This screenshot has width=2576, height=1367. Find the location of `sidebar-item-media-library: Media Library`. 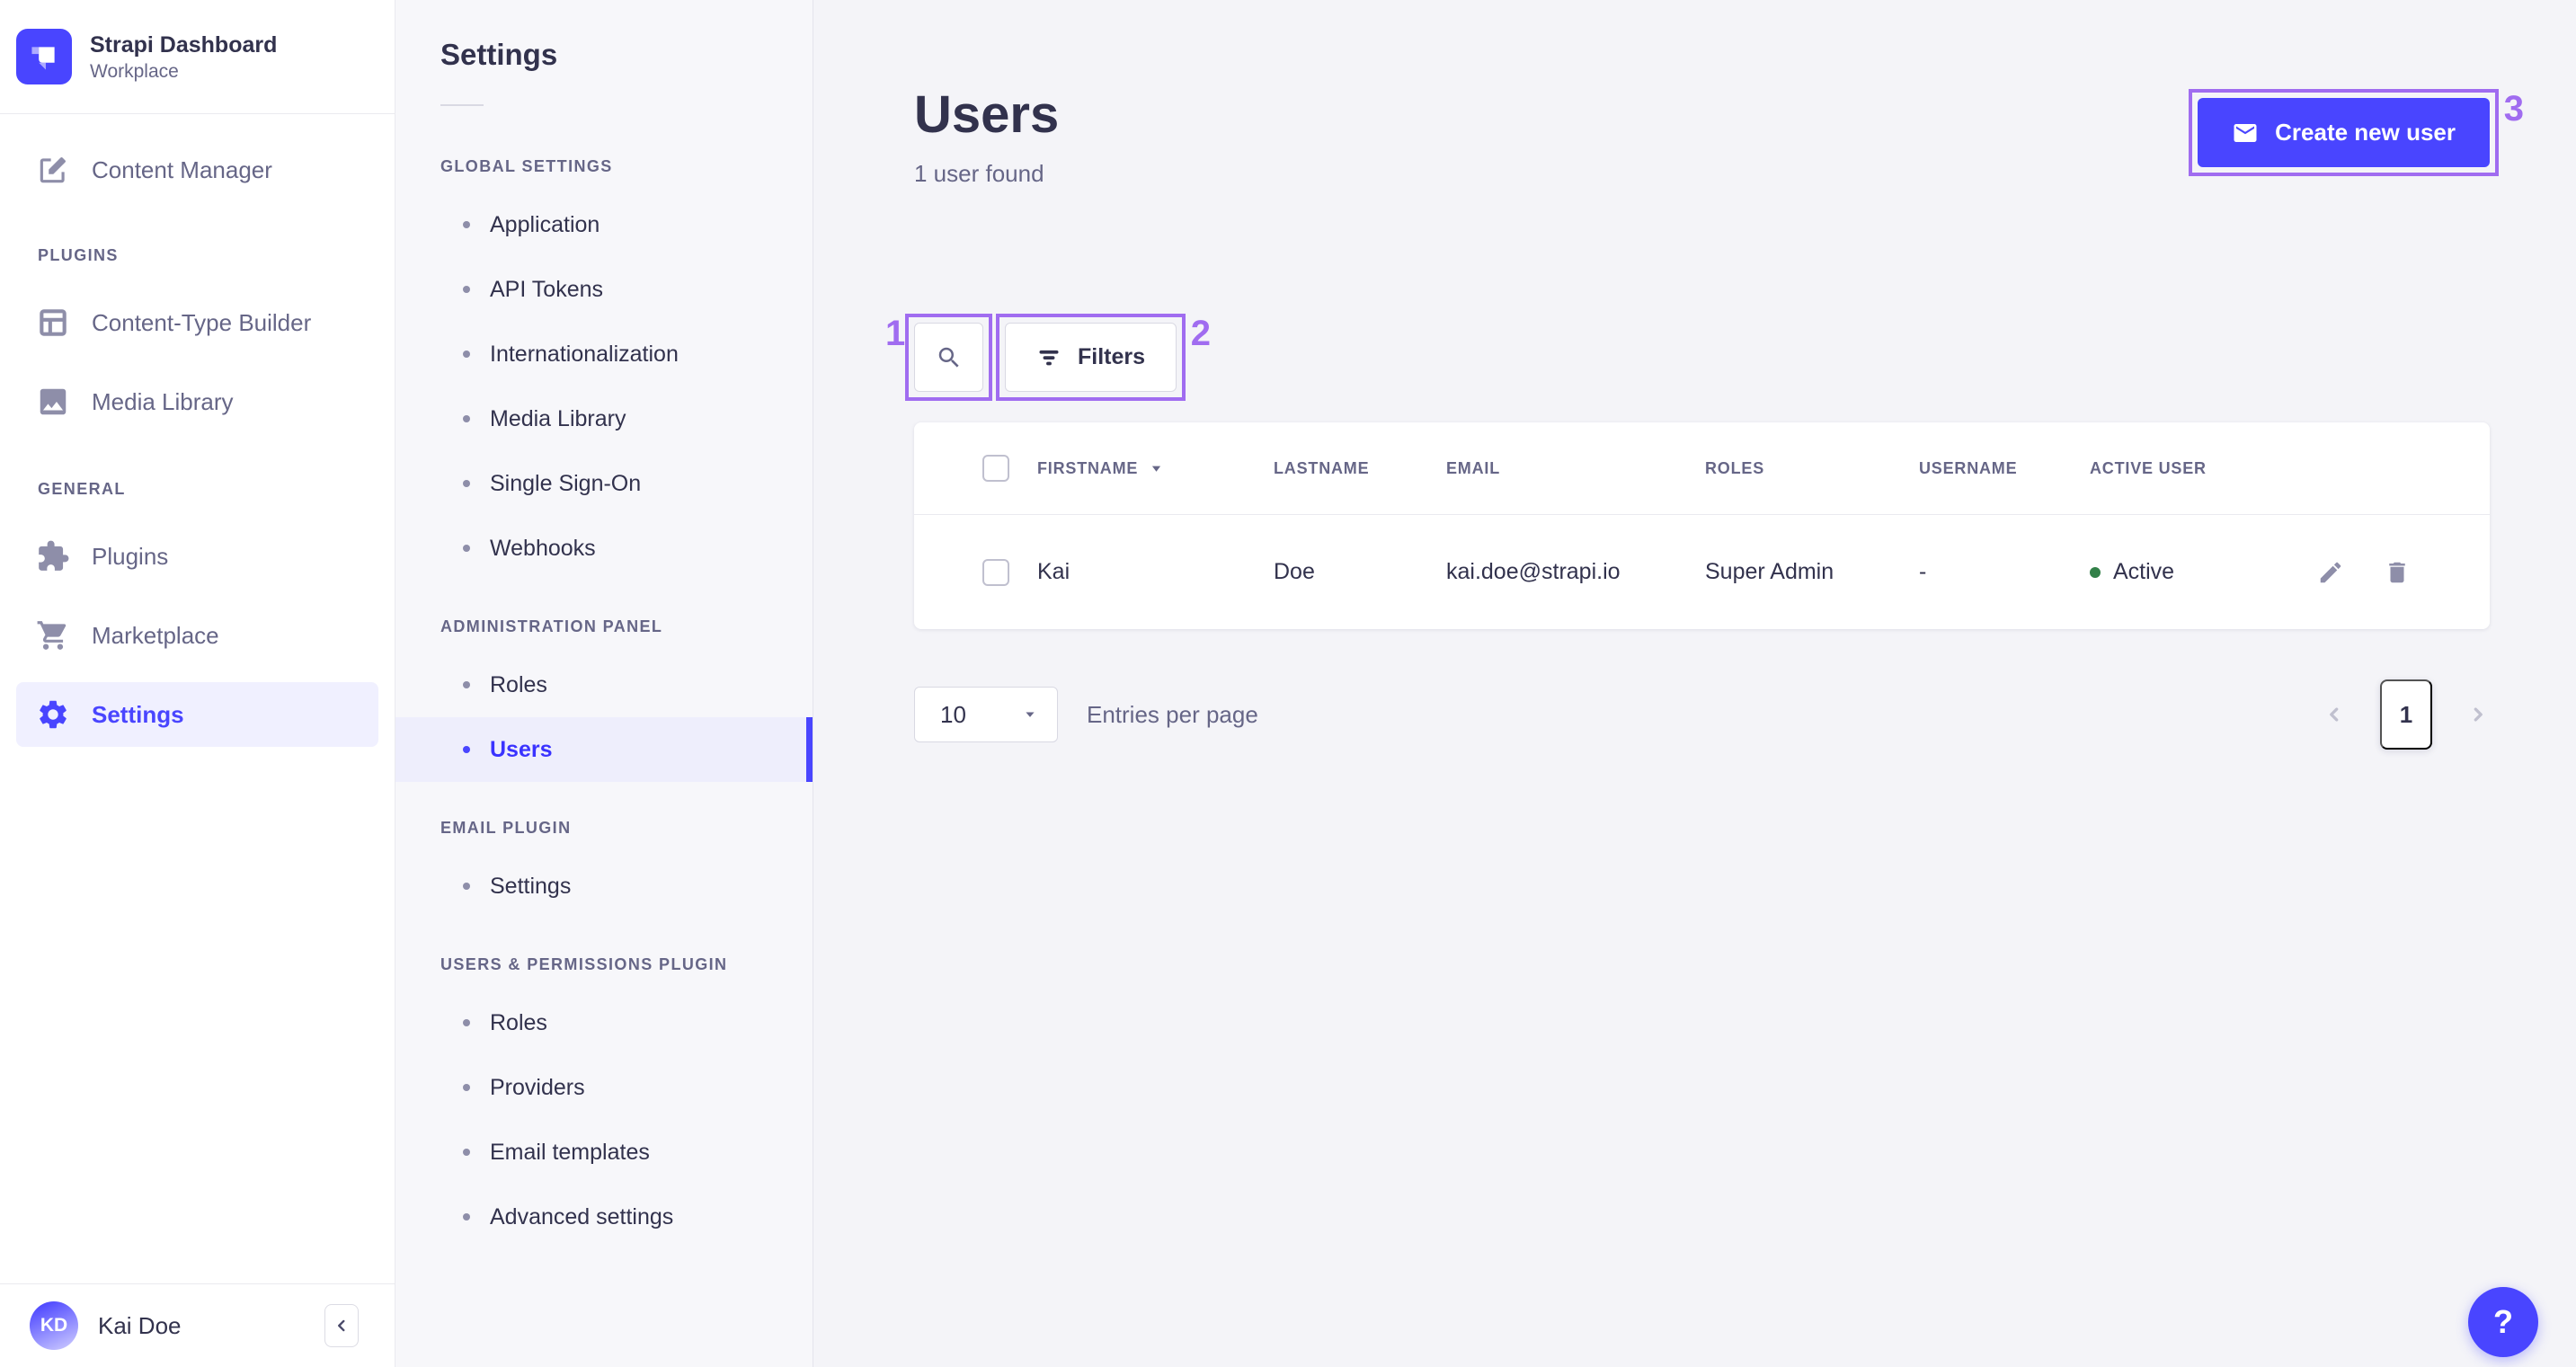

sidebar-item-media-library: Media Library is located at coordinates (197, 401).